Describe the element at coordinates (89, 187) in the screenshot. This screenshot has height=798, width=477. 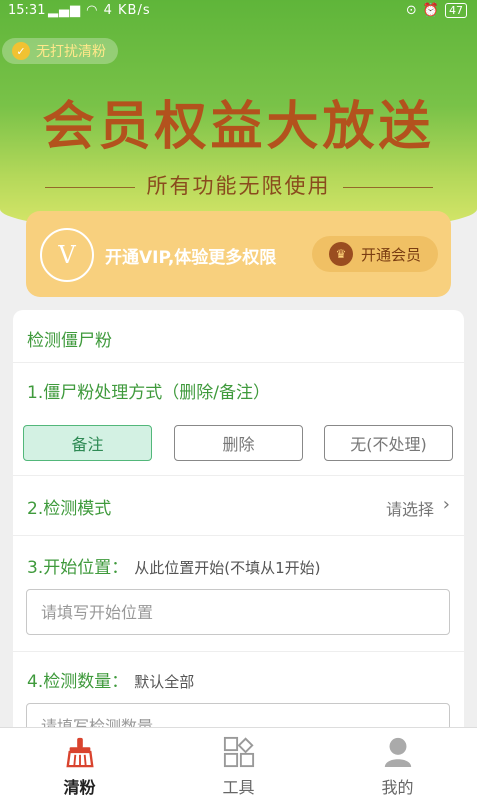
I see `divider-left` at that location.